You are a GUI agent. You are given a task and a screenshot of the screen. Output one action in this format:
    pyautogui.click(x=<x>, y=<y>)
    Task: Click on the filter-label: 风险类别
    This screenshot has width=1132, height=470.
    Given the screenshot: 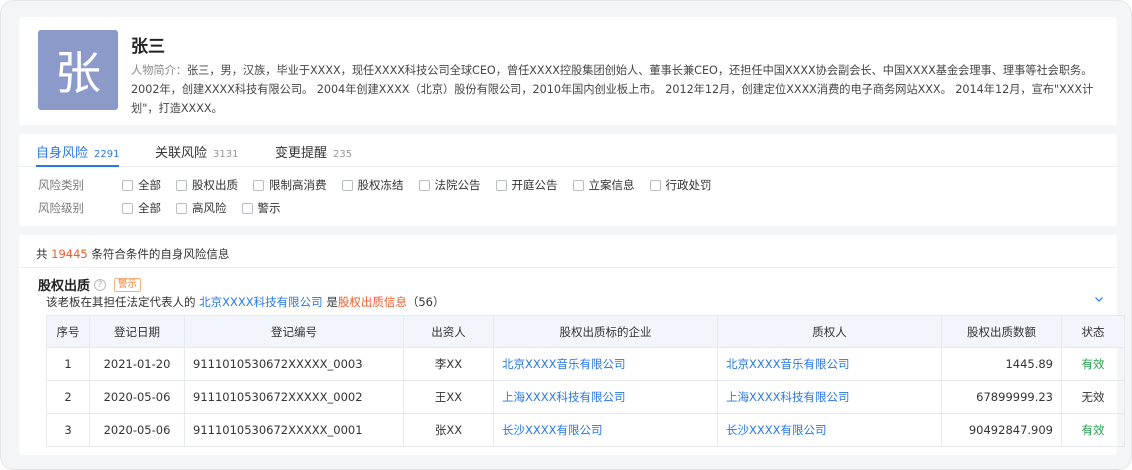 What is the action you would take?
    pyautogui.click(x=61, y=185)
    